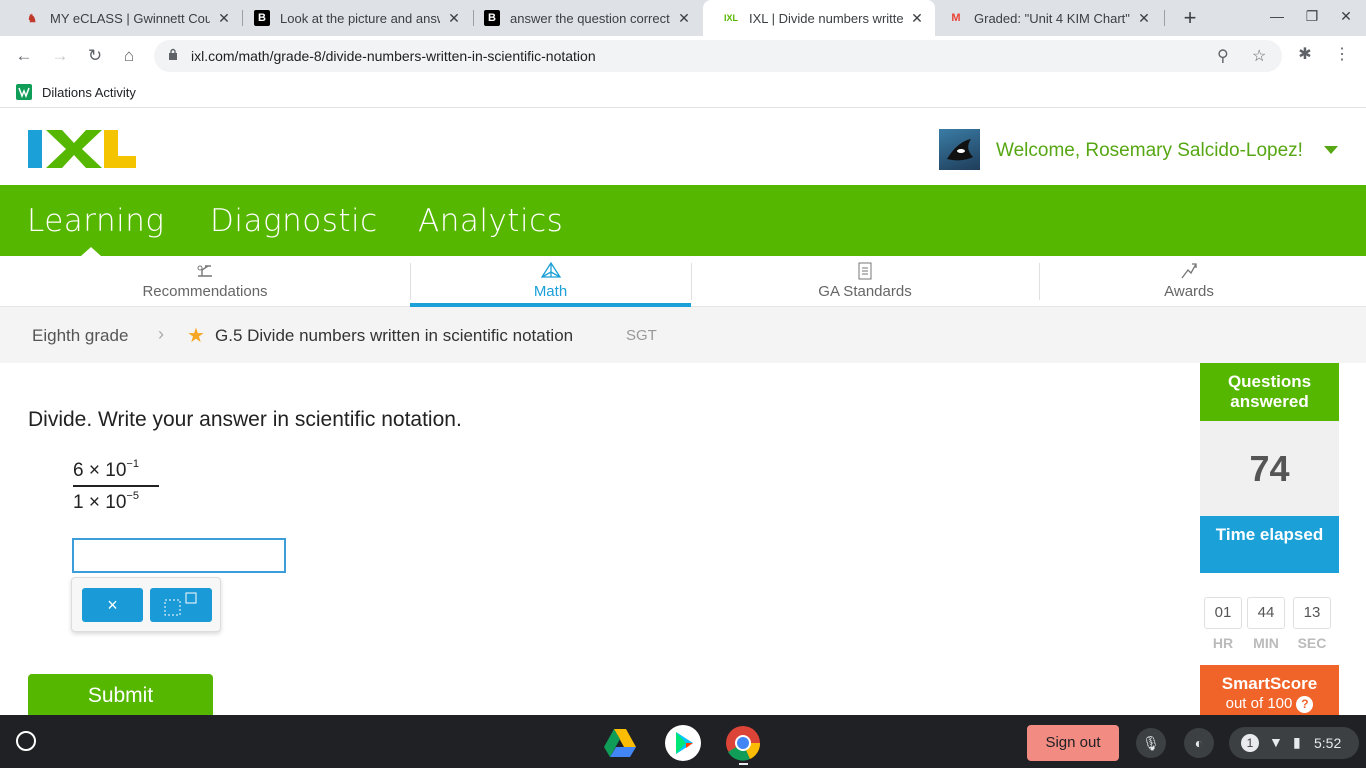 Image resolution: width=1366 pixels, height=768 pixels. What do you see at coordinates (205, 281) in the screenshot?
I see `tab-recommendations: Recommendations` at bounding box center [205, 281].